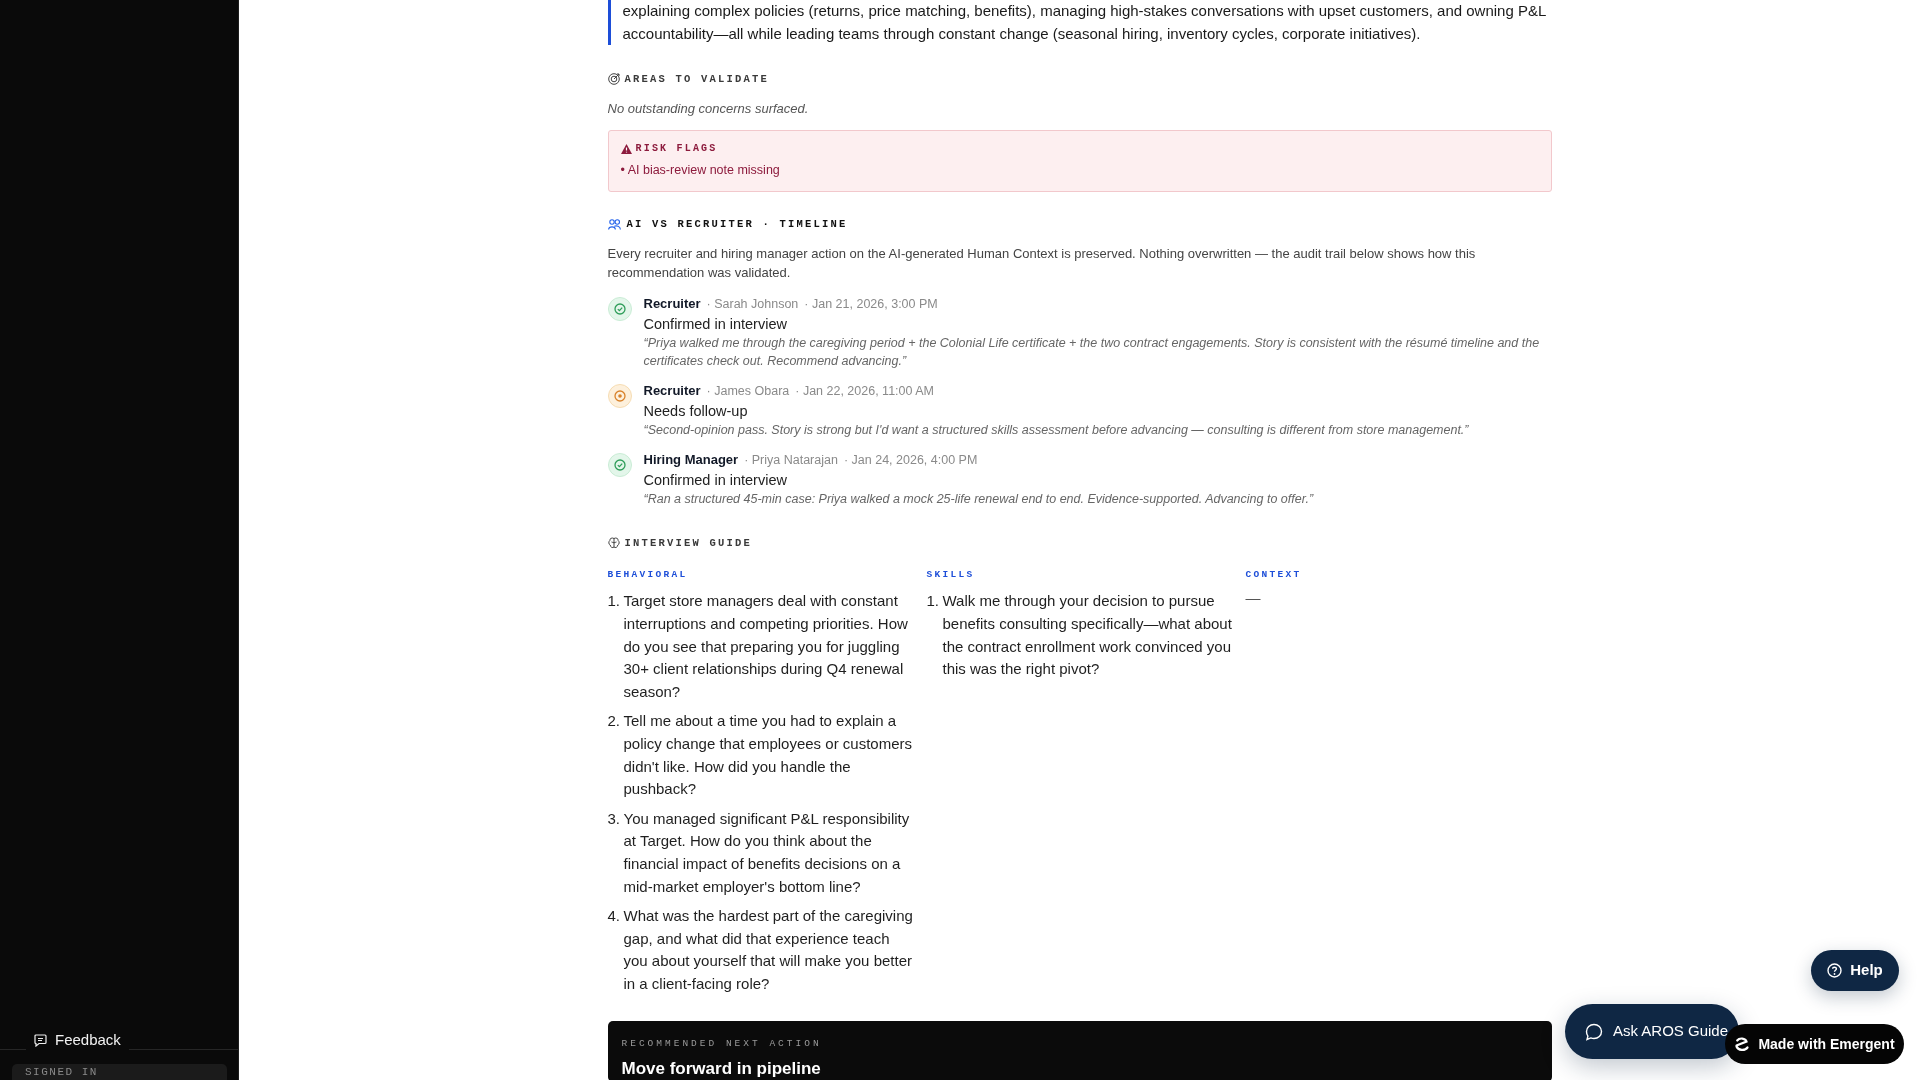 The image size is (1920, 1080). What do you see at coordinates (647, 574) in the screenshot?
I see `column-heading: BEHAVIORAL` at bounding box center [647, 574].